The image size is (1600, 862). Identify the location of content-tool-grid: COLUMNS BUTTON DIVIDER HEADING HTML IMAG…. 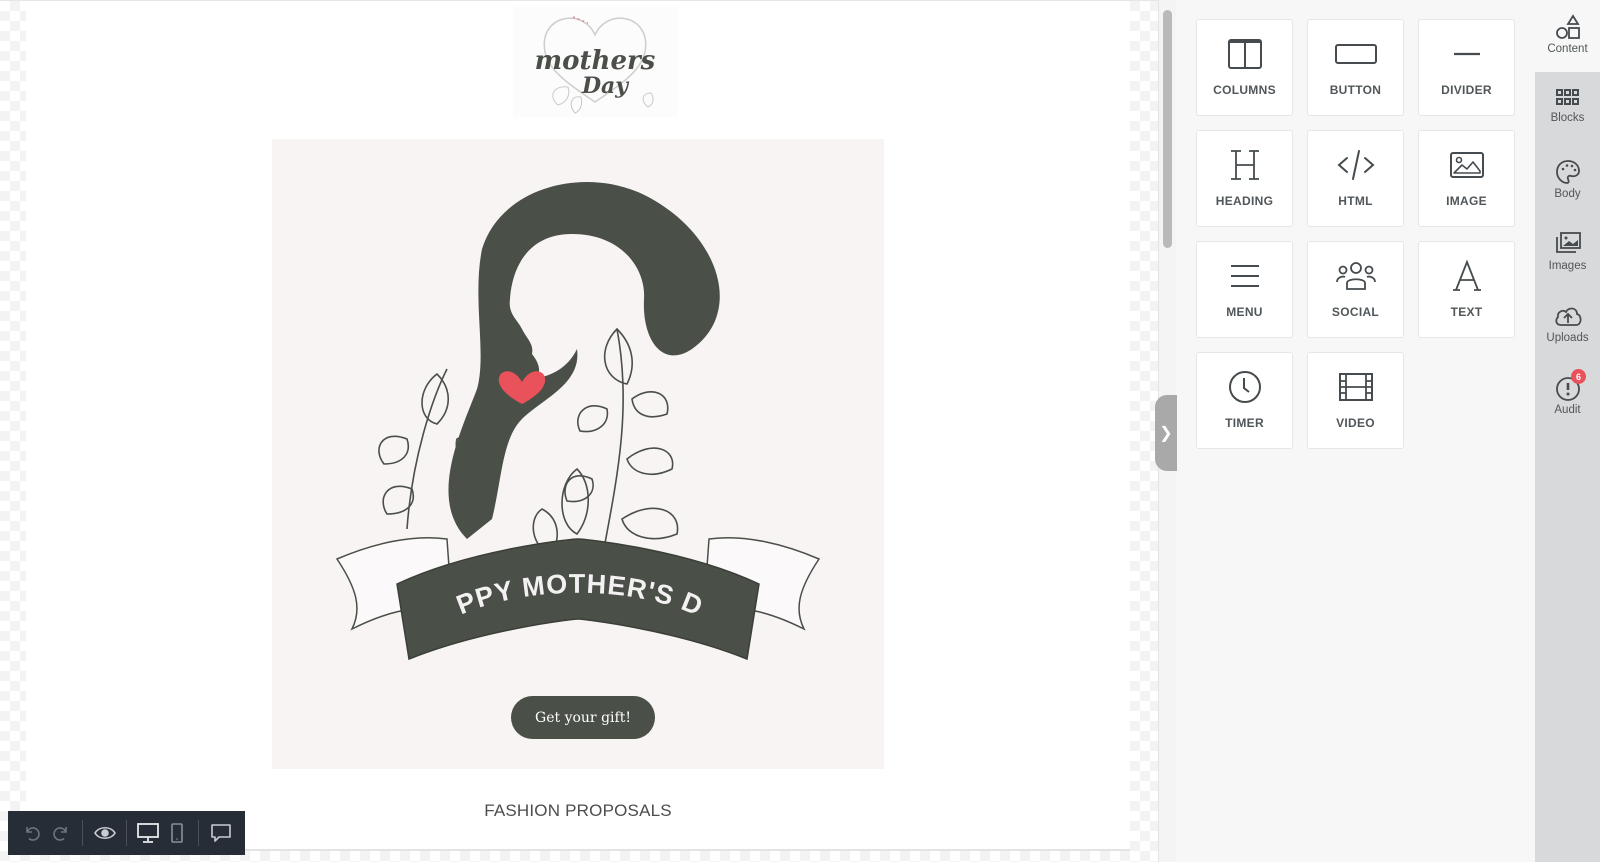
(1355, 234).